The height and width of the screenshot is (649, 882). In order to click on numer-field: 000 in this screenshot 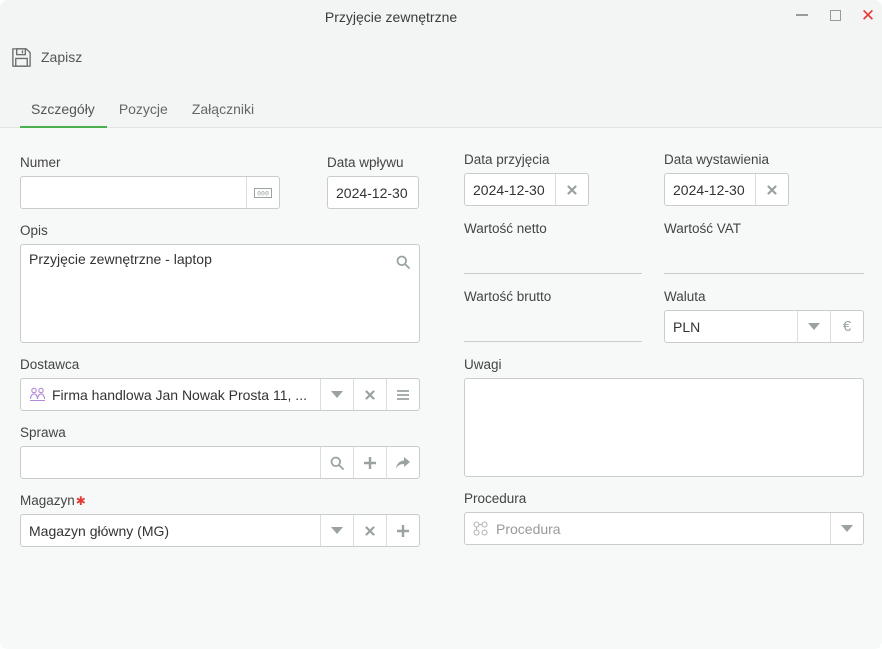, I will do `click(150, 192)`.